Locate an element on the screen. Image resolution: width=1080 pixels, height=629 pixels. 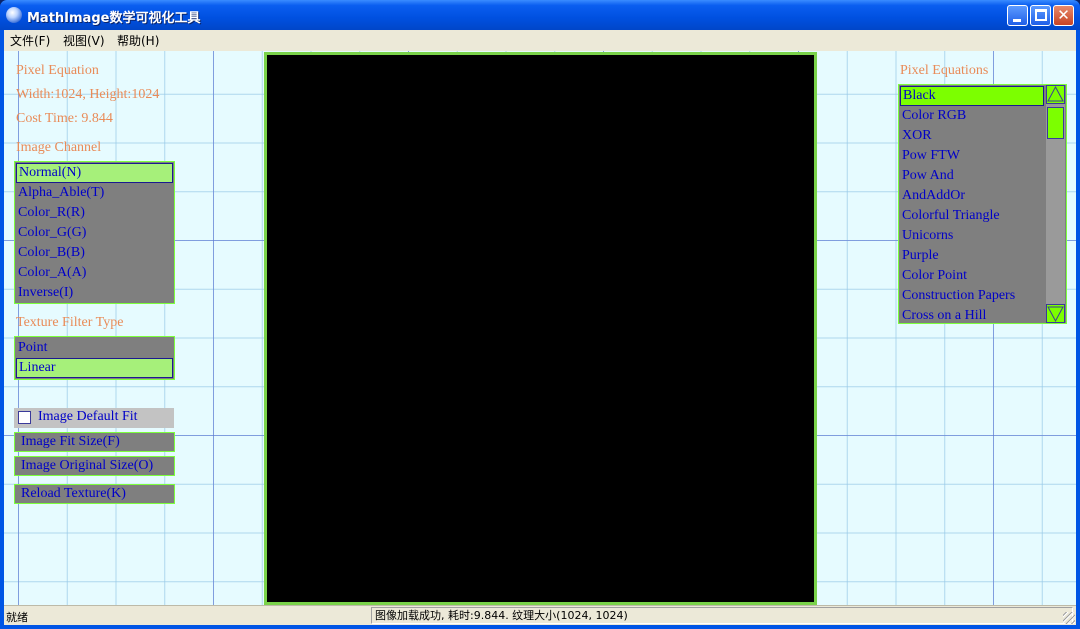
equation-item-xor: XOR is located at coordinates (916, 136).